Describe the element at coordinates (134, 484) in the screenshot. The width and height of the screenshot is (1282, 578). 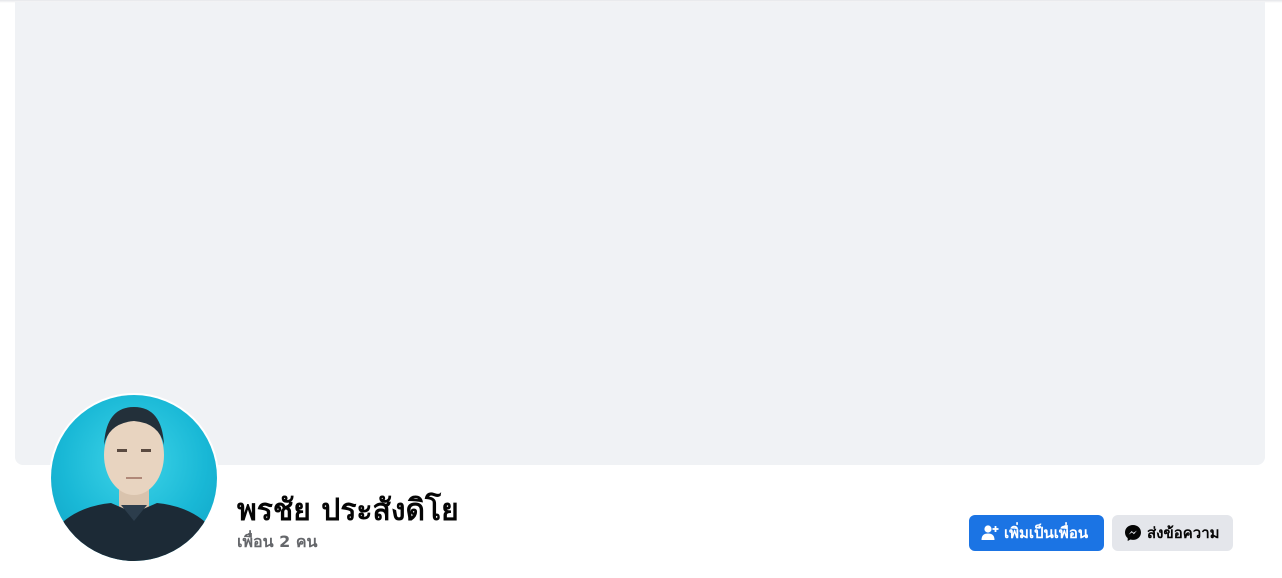
I see `profile-photo-image` at that location.